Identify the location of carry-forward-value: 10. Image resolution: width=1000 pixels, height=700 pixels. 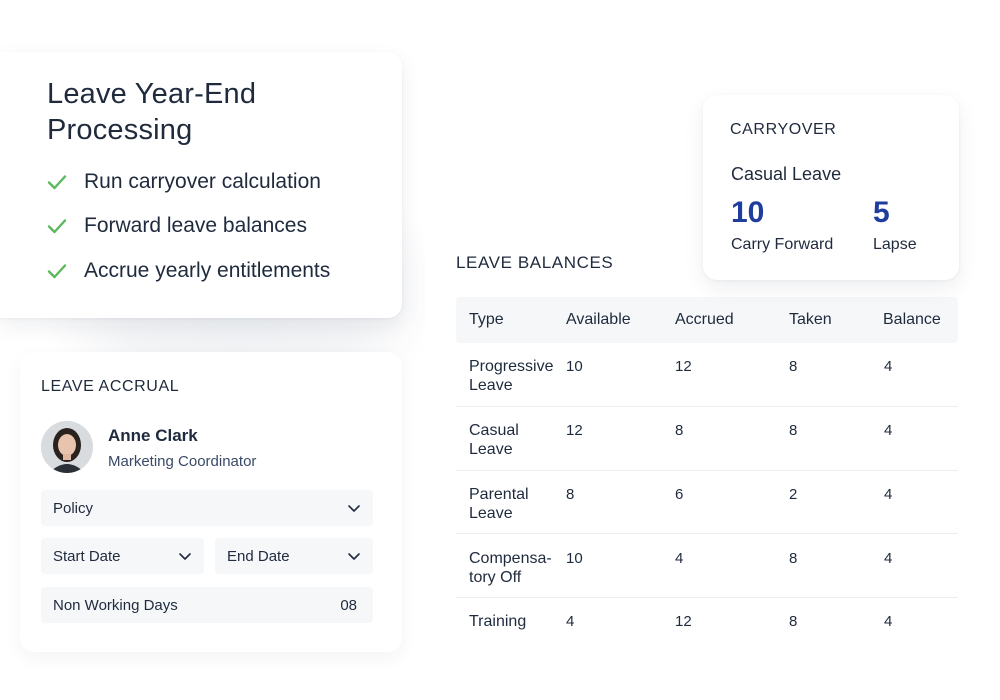
(748, 212).